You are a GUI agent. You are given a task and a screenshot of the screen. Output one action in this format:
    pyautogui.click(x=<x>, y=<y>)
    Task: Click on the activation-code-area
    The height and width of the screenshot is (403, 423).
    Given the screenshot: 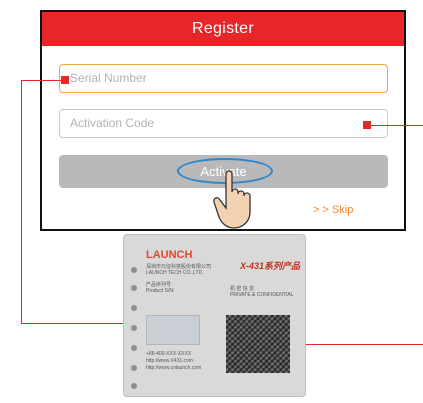 What is the action you would take?
    pyautogui.click(x=258, y=344)
    